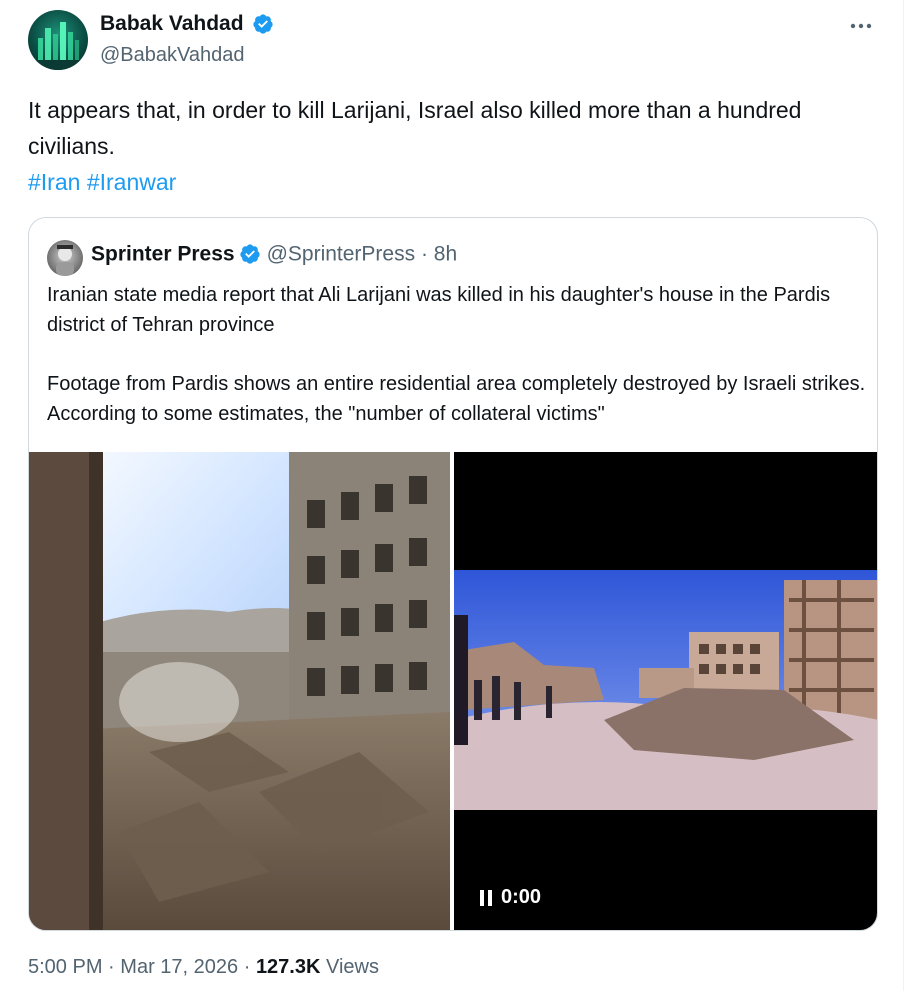 This screenshot has height=991, width=904. I want to click on author-name: Babak Vahdad, so click(172, 24).